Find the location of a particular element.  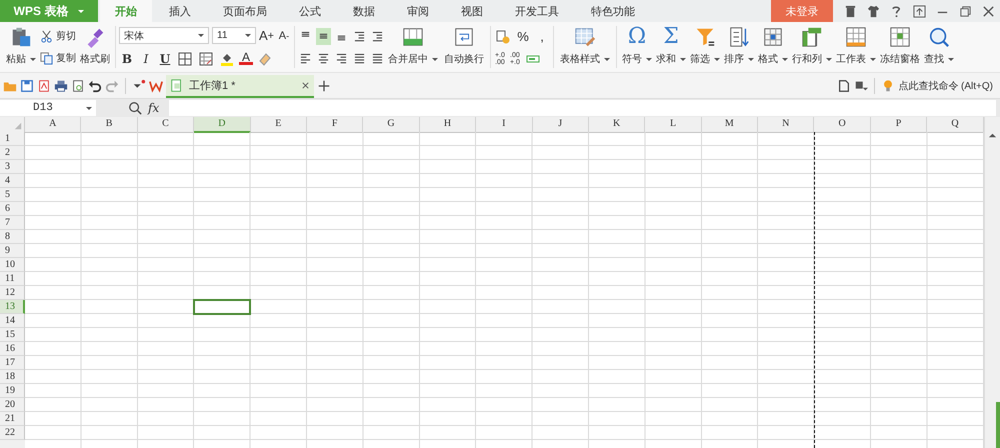

font-style-button: I is located at coordinates (146, 58).